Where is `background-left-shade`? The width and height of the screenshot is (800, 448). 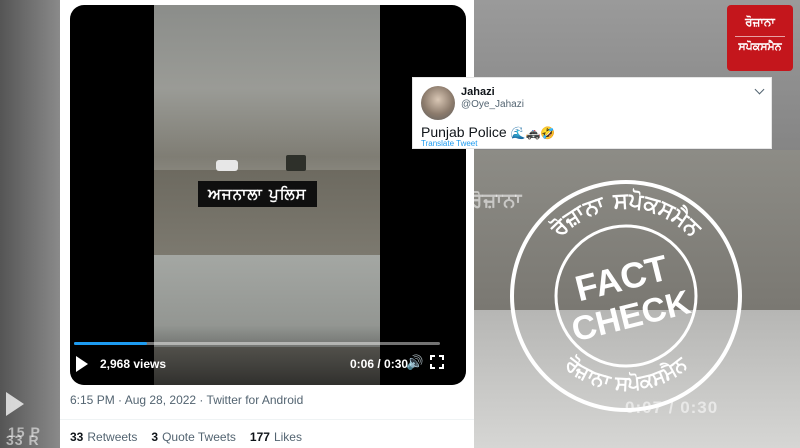
background-left-shade is located at coordinates (30, 224).